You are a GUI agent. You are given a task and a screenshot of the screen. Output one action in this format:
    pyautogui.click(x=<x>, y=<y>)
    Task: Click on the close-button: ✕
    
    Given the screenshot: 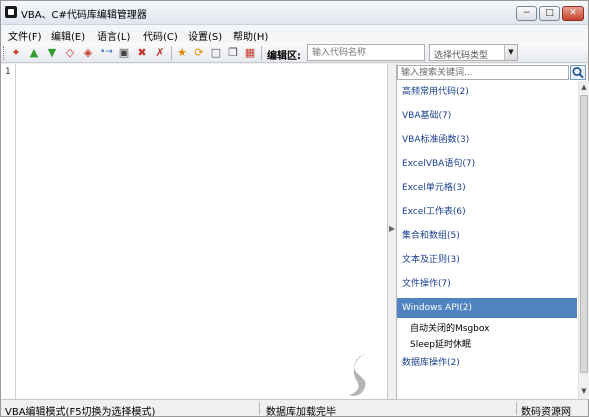 What is the action you would take?
    pyautogui.click(x=573, y=13)
    